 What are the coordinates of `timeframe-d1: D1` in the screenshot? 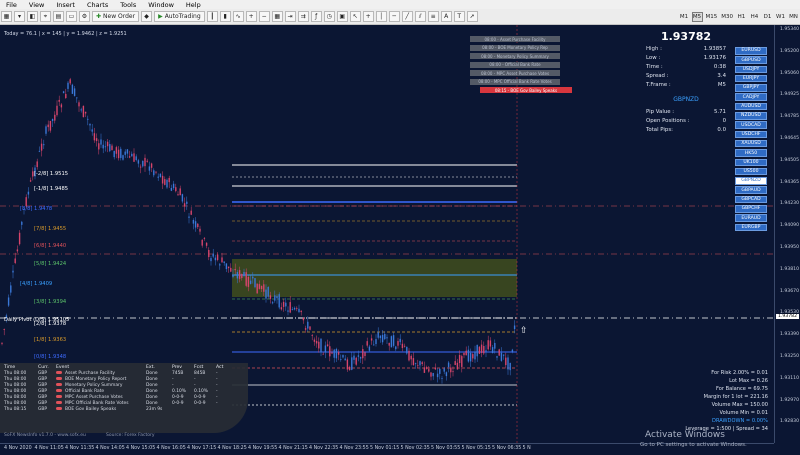 It's located at (767, 17).